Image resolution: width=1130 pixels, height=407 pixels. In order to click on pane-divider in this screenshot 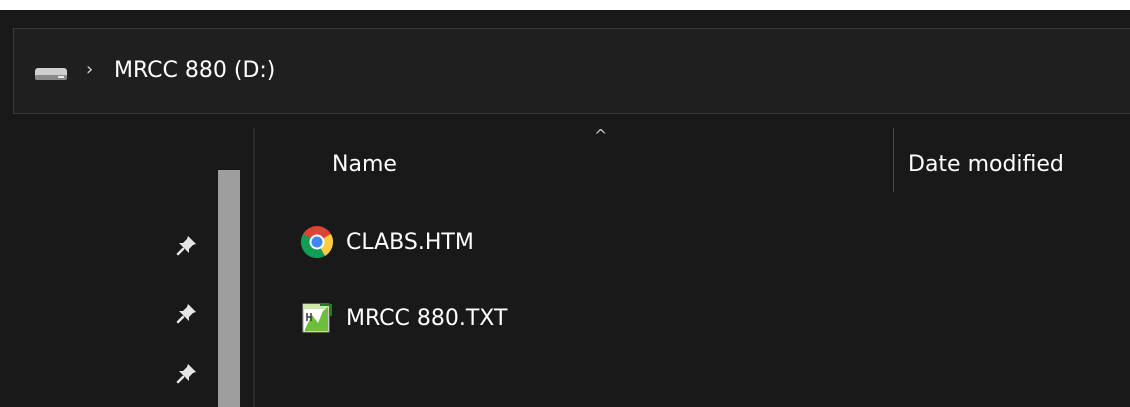, I will do `click(254, 267)`.